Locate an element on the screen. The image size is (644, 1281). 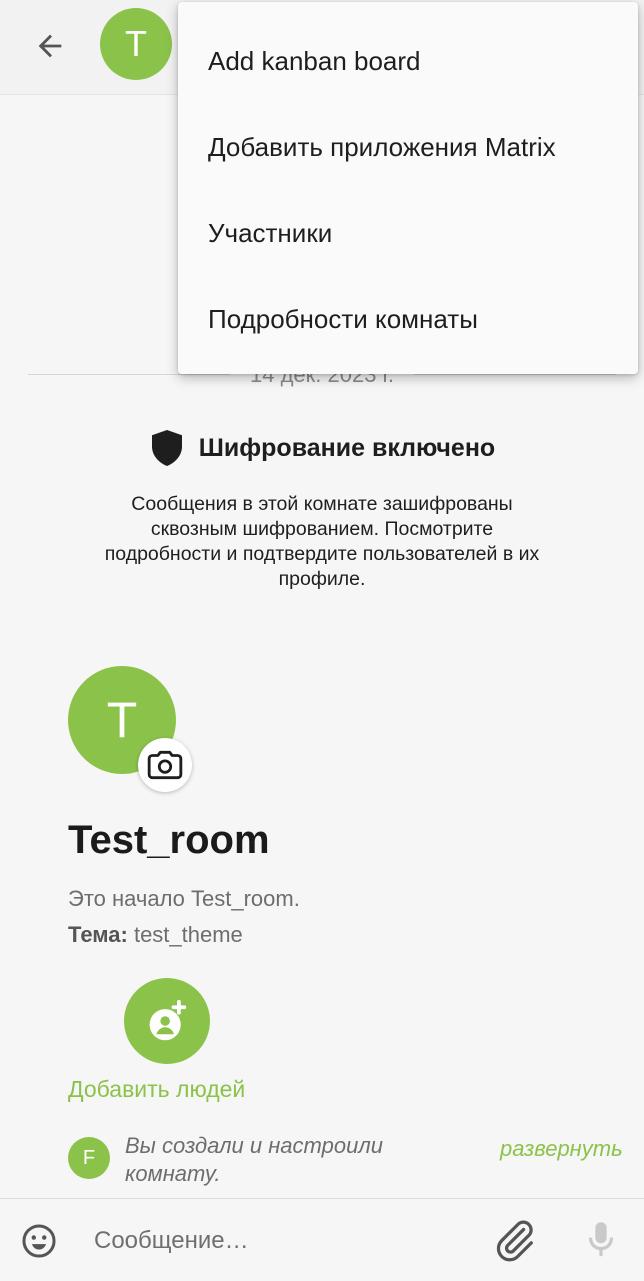
message-composer is located at coordinates (322, 1239).